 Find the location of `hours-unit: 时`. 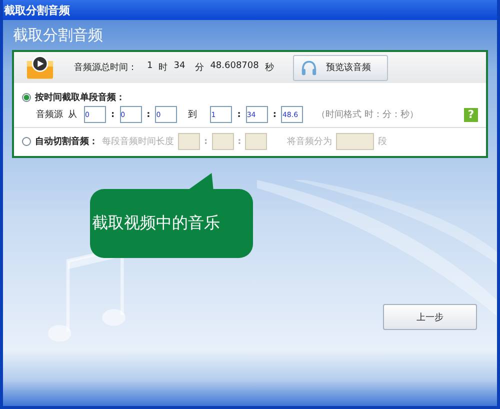

hours-unit: 时 is located at coordinates (163, 68).